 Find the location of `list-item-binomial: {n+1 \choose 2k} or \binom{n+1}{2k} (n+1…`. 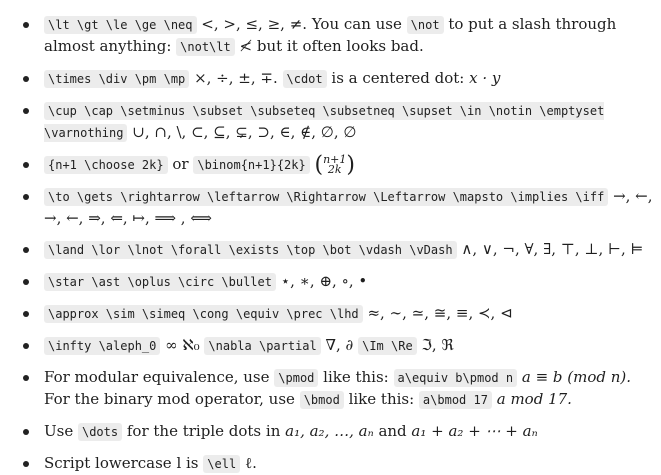

list-item-binomial: {n+1 \choose 2k} or \binom{n+1}{2k} (n+1… is located at coordinates (330, 165).